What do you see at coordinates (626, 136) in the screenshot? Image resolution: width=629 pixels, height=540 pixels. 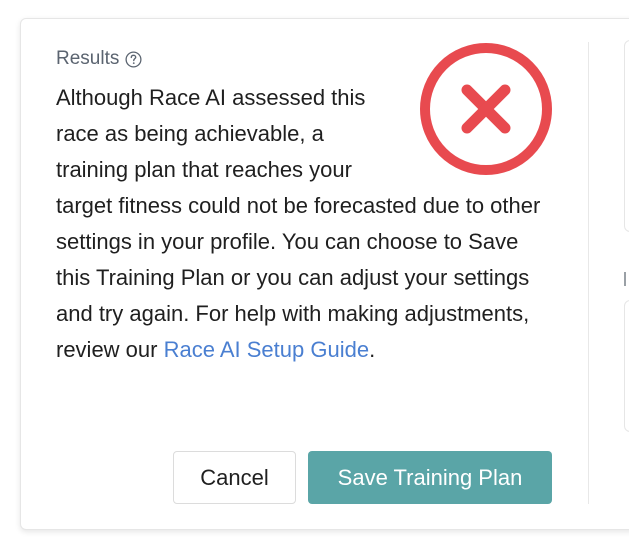 I see `background-panel-top` at bounding box center [626, 136].